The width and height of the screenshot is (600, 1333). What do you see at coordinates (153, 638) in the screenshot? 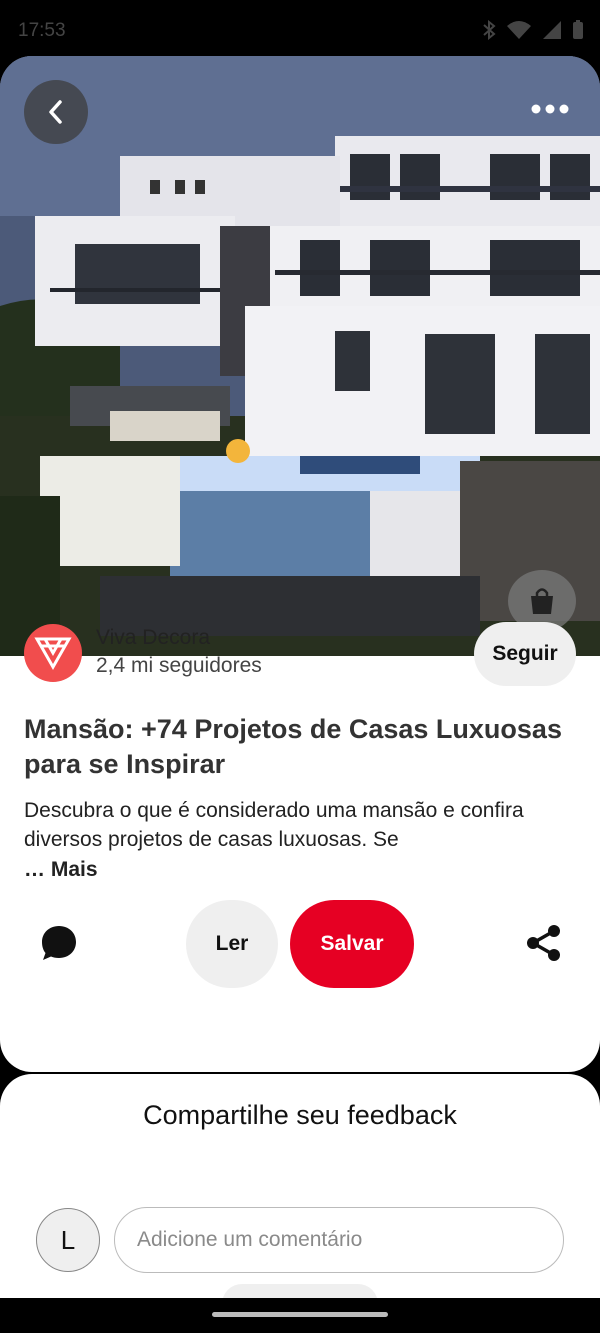
I see `author-name: Viva Decora` at bounding box center [153, 638].